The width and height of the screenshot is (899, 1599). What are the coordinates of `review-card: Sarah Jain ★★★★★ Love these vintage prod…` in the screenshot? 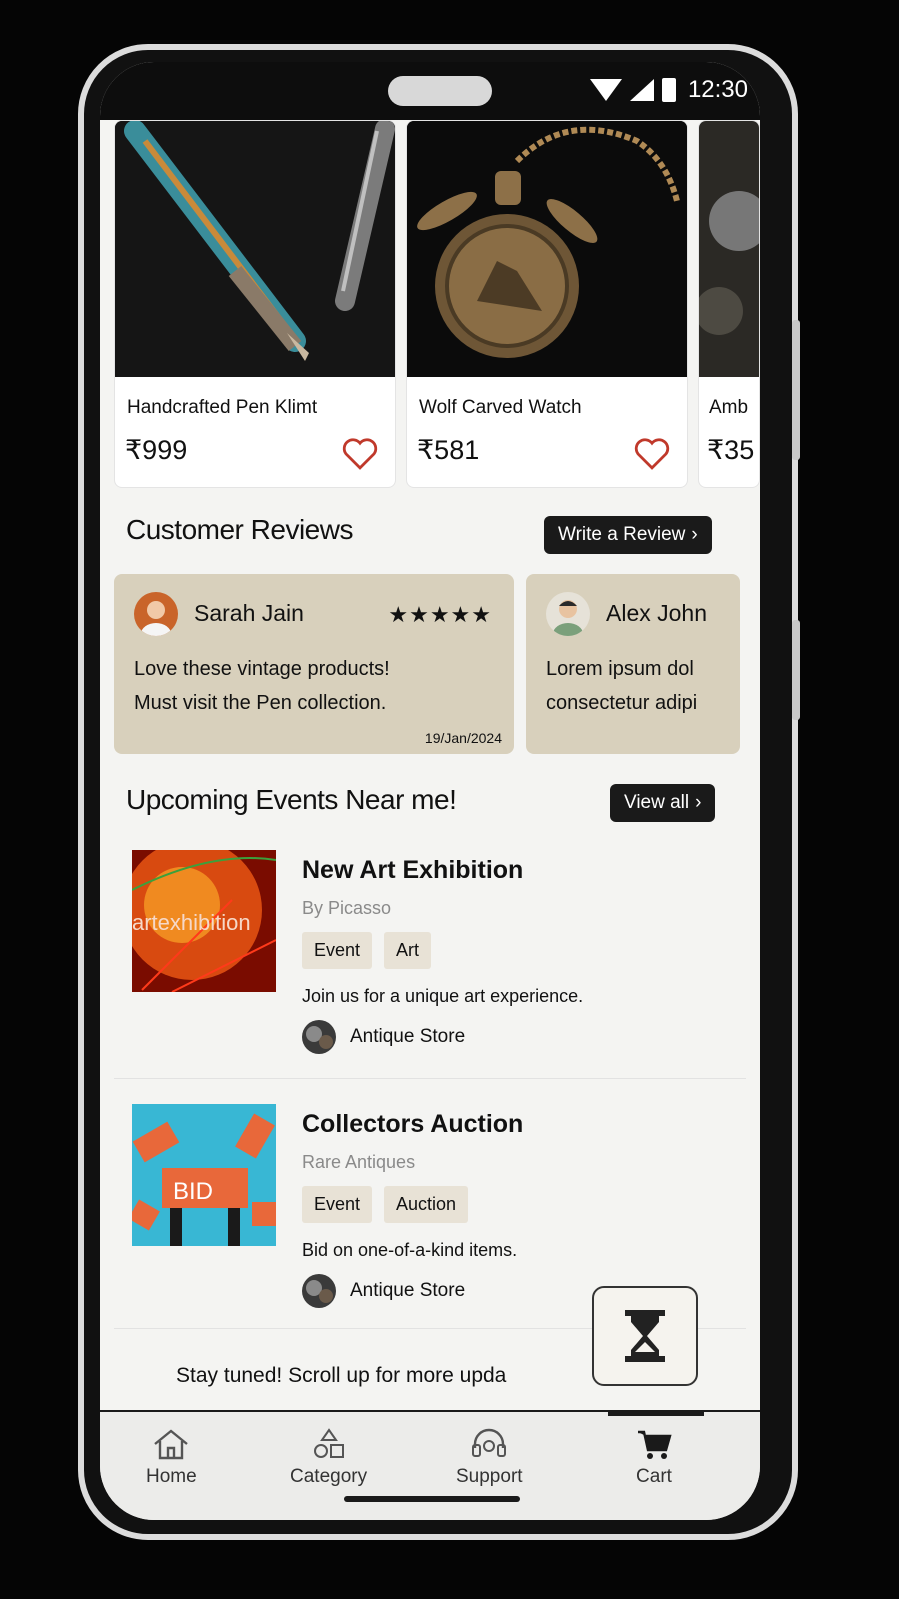 It's located at (314, 664).